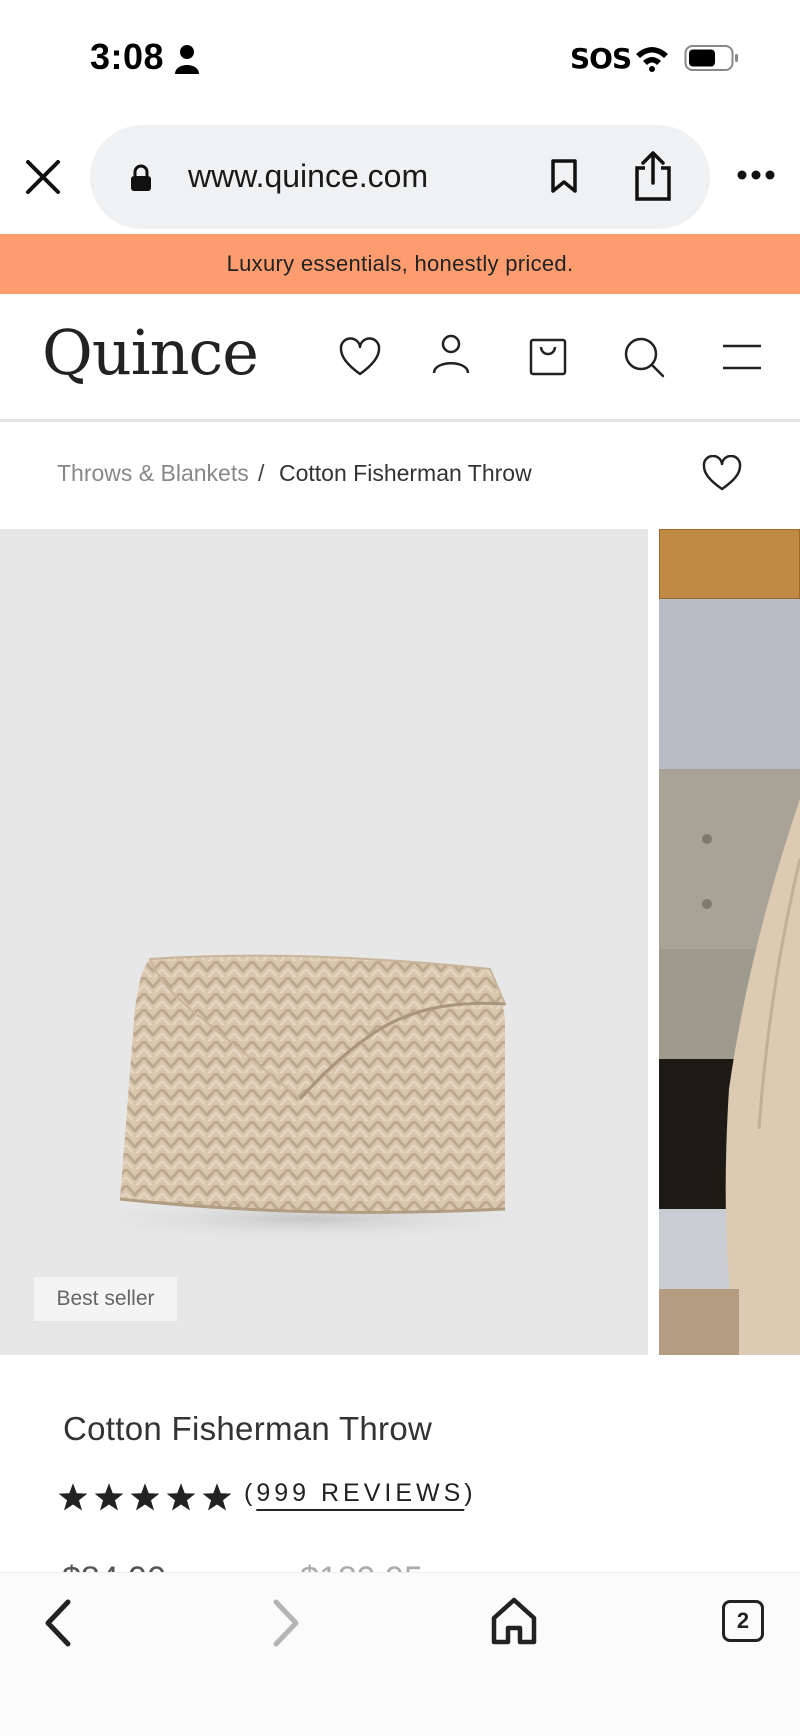  Describe the element at coordinates (400, 1654) in the screenshot. I see `browser-toolbar` at that location.